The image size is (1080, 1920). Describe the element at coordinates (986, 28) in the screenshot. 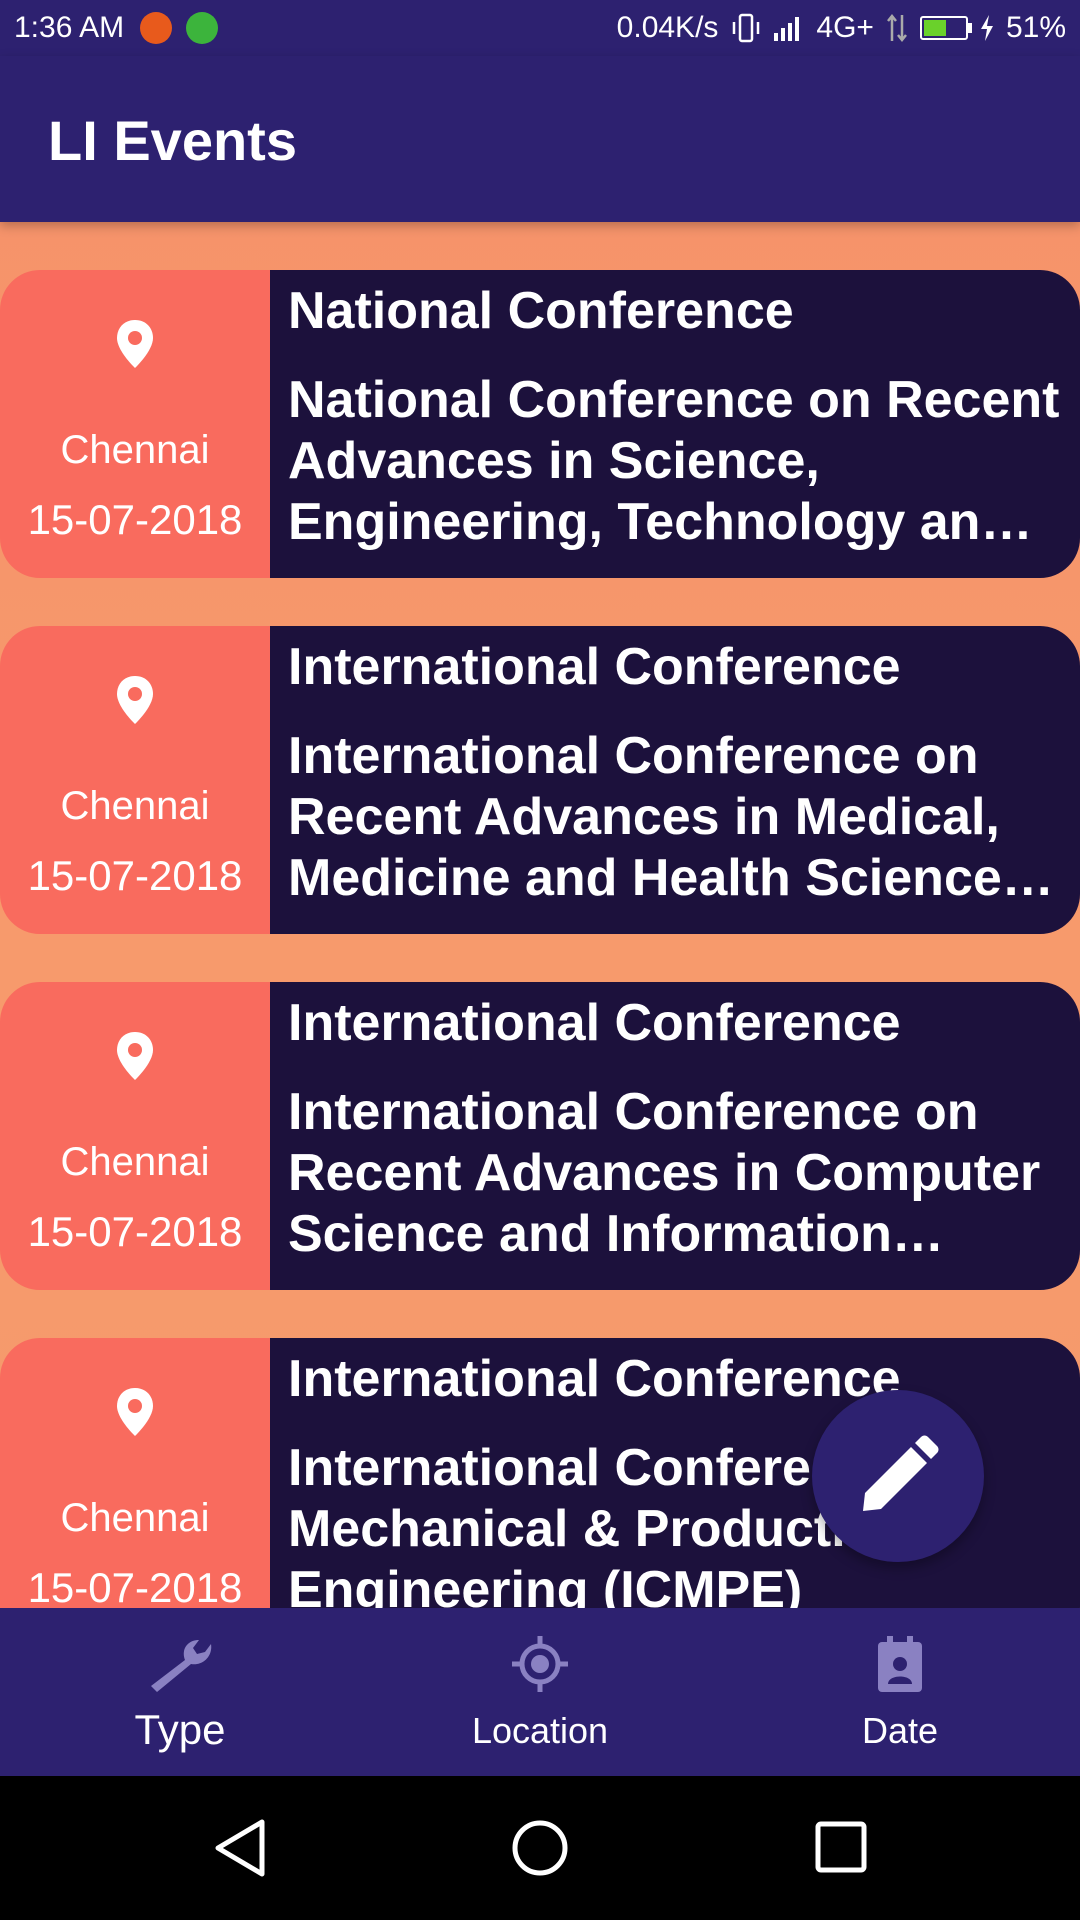

I see `charging-icon` at that location.